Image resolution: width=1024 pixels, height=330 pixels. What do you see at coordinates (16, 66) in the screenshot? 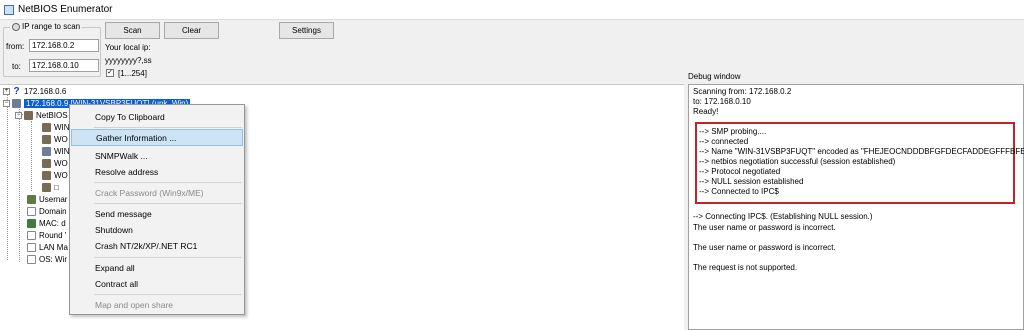
I see `to-label: to:` at bounding box center [16, 66].